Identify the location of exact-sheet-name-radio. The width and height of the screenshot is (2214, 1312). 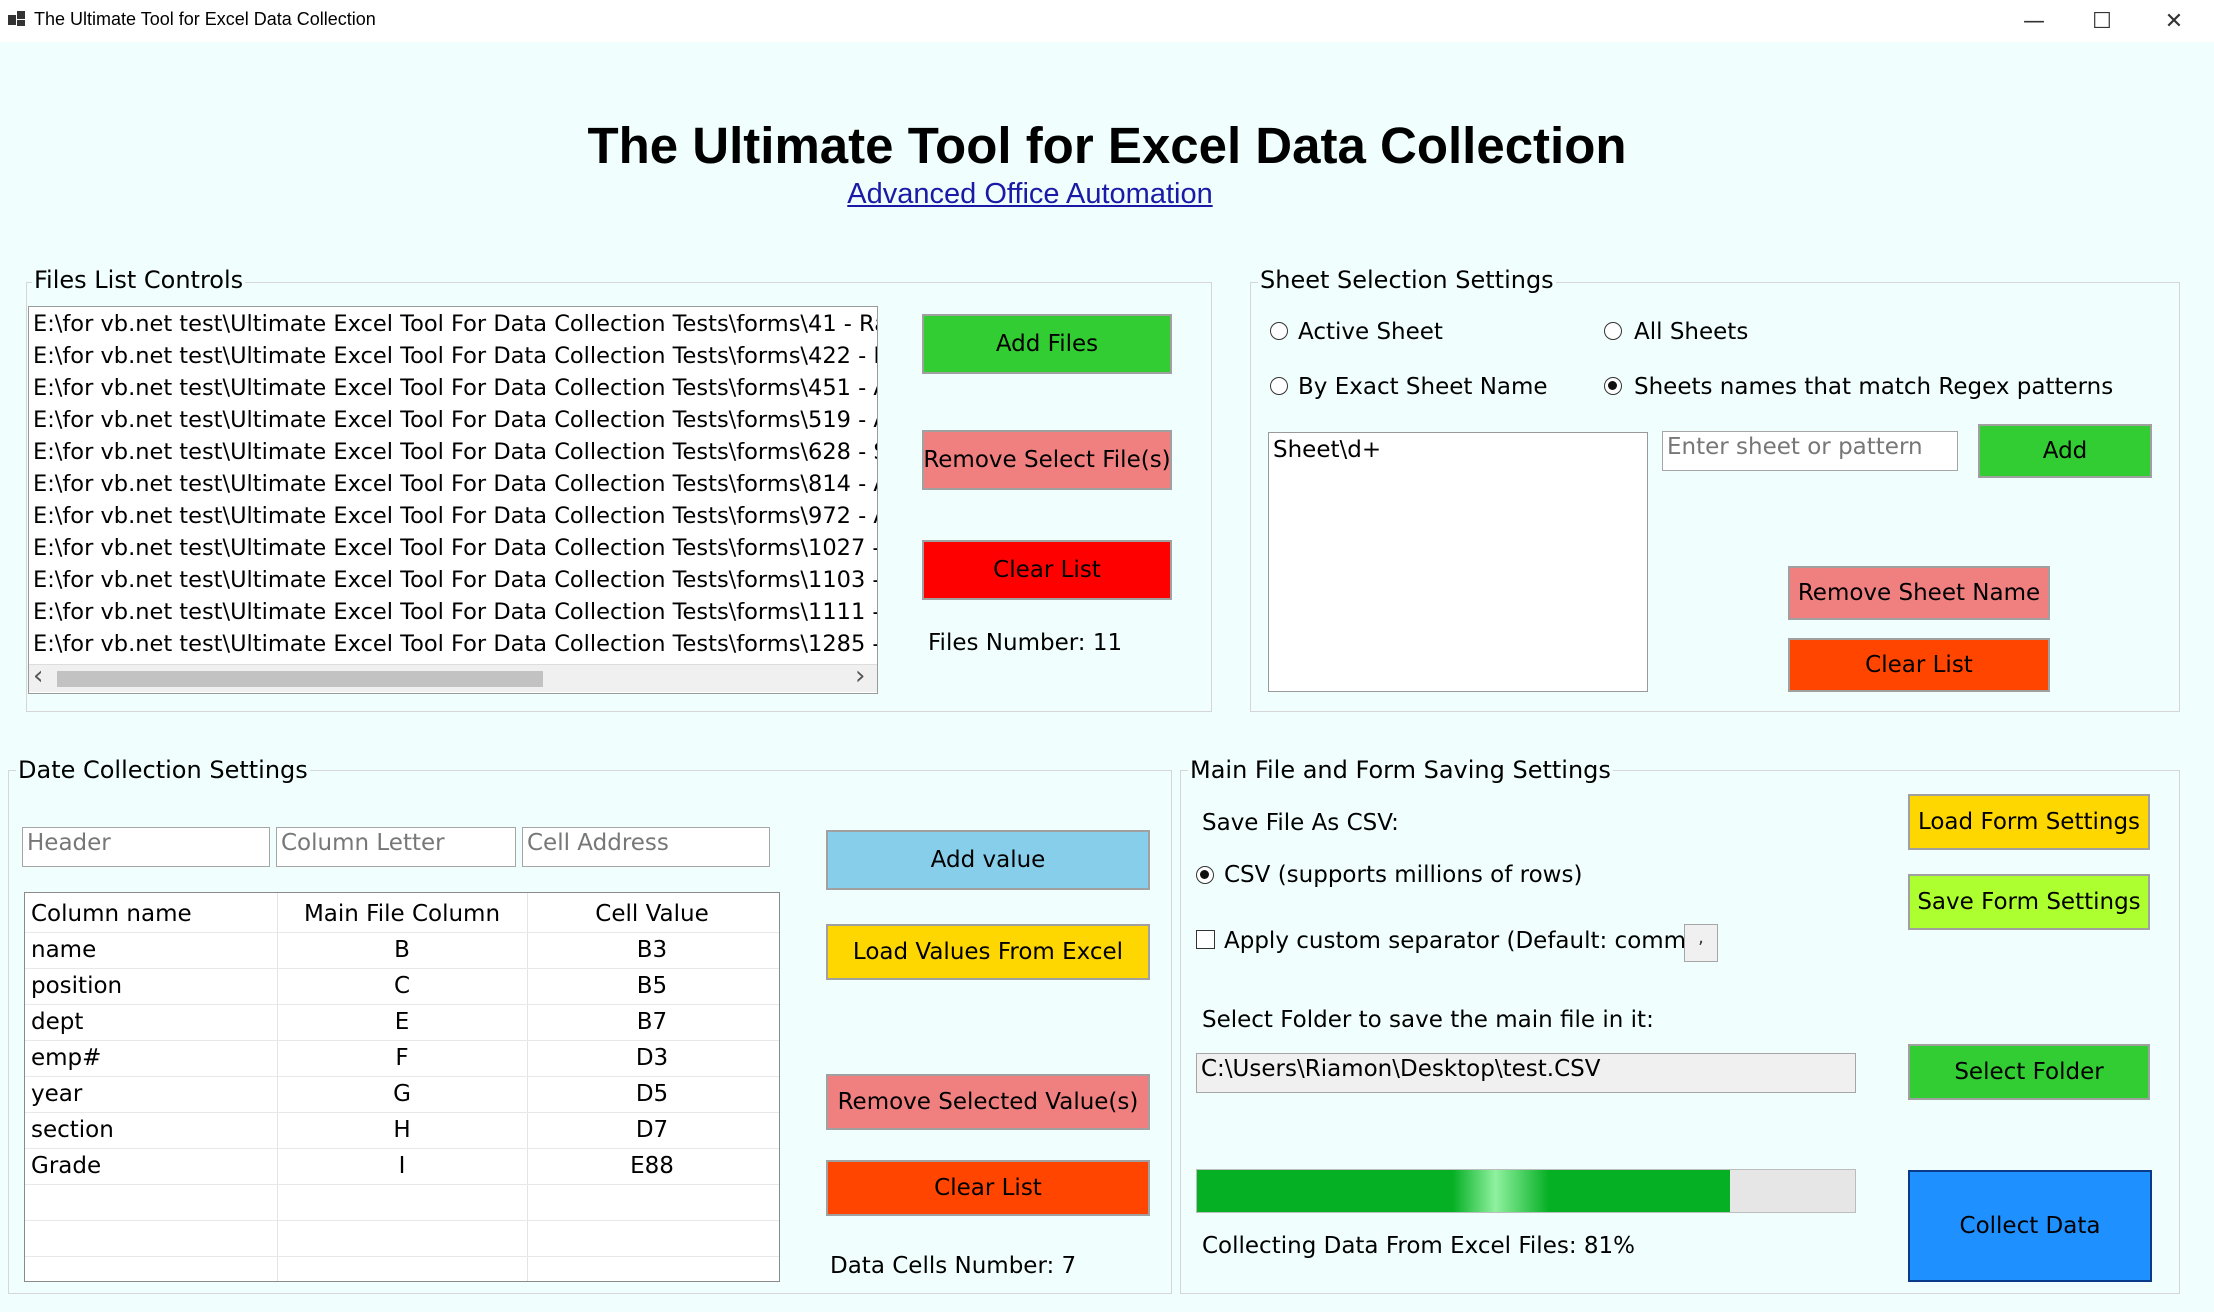
(1279, 386).